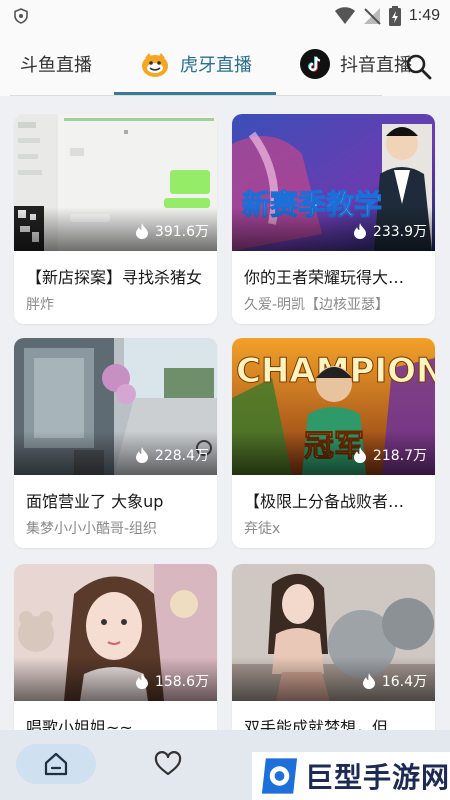  I want to click on huya-logo-icon, so click(155, 64).